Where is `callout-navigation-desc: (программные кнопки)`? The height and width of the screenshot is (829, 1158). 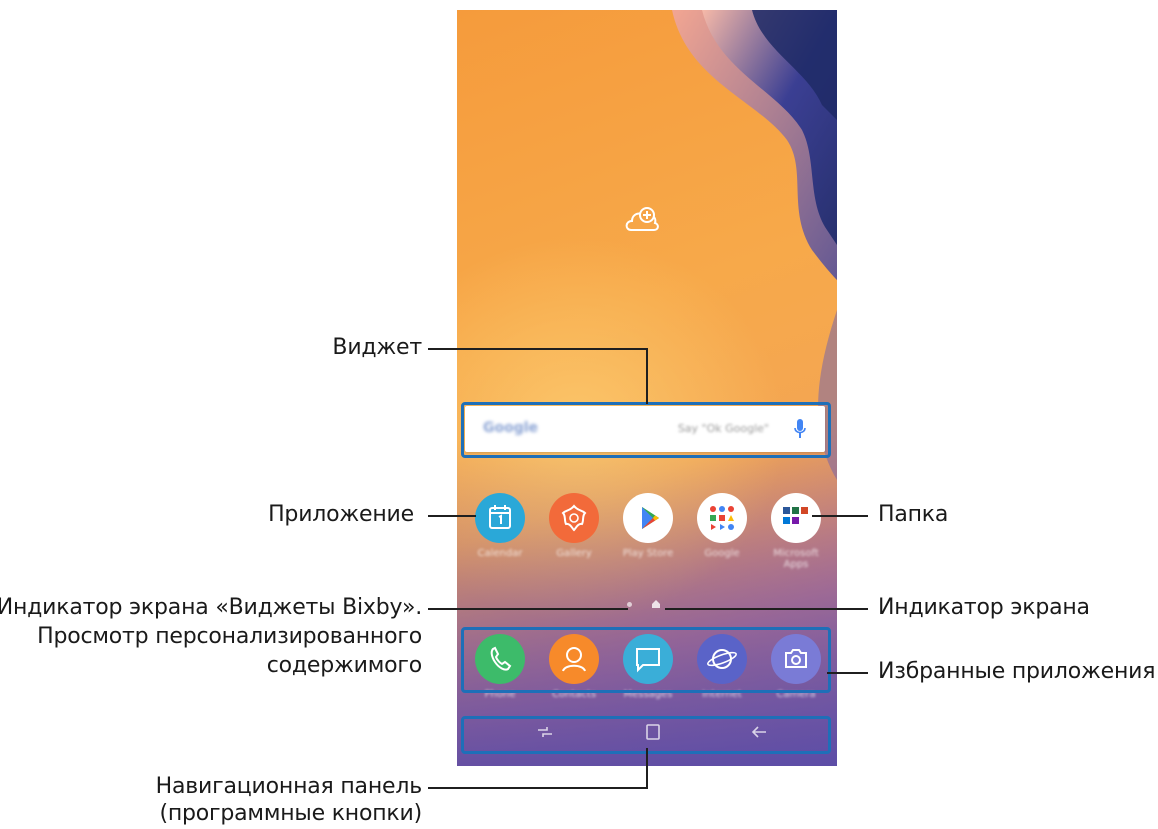
callout-navigation-desc: (программные кнопки) is located at coordinates (290, 813).